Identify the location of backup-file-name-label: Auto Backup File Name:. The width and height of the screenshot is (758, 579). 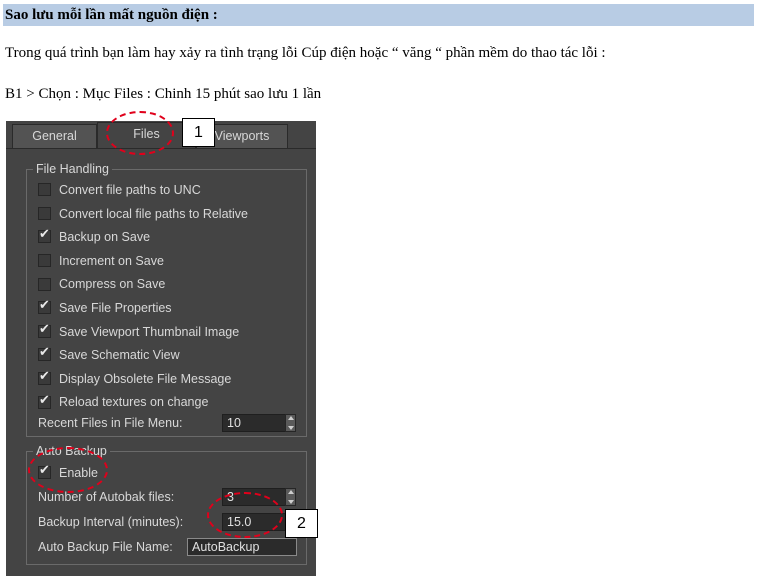
(105, 547).